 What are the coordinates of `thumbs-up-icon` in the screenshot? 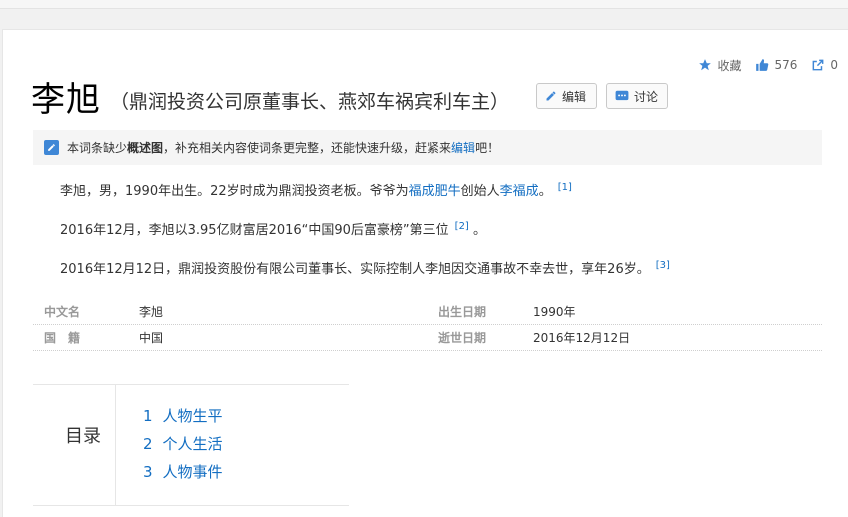 It's located at (762, 65).